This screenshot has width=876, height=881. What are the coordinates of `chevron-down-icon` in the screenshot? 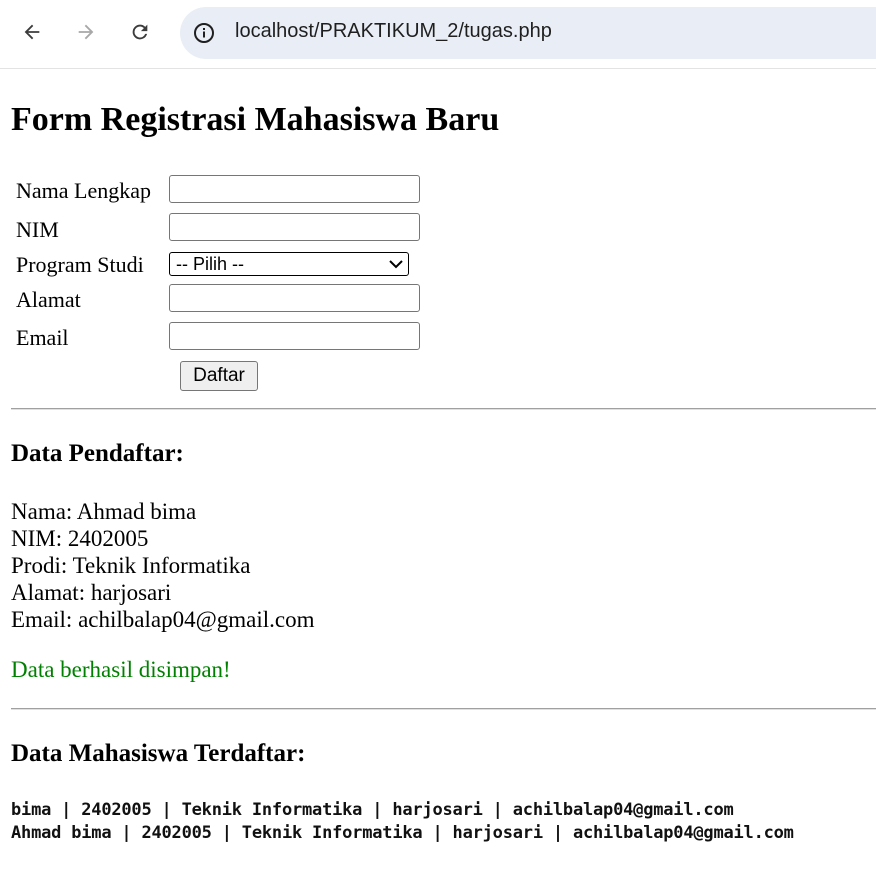 It's located at (396, 264).